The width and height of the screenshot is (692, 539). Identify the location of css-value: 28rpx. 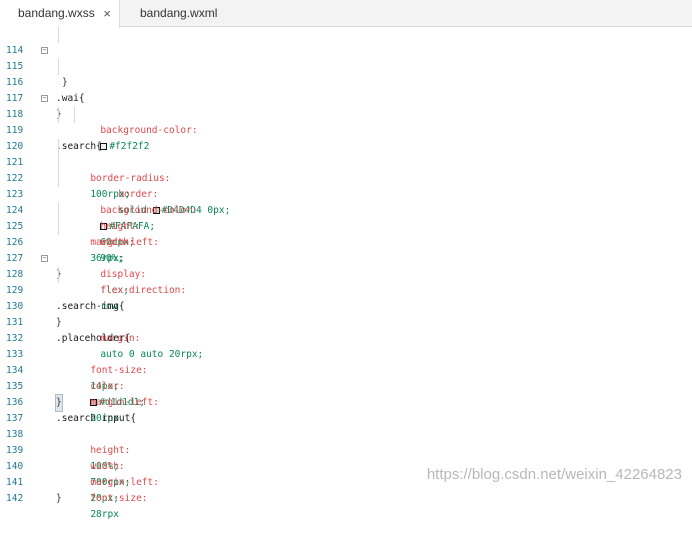
(104, 514).